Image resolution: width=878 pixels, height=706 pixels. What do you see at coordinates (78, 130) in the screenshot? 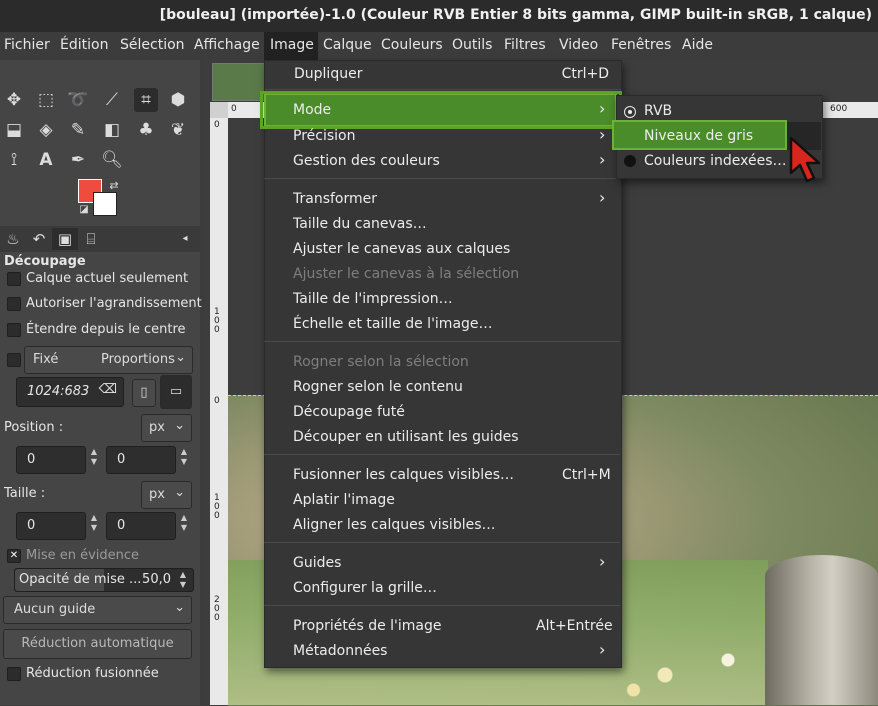
I see `paintbrush-icon: ✎` at bounding box center [78, 130].